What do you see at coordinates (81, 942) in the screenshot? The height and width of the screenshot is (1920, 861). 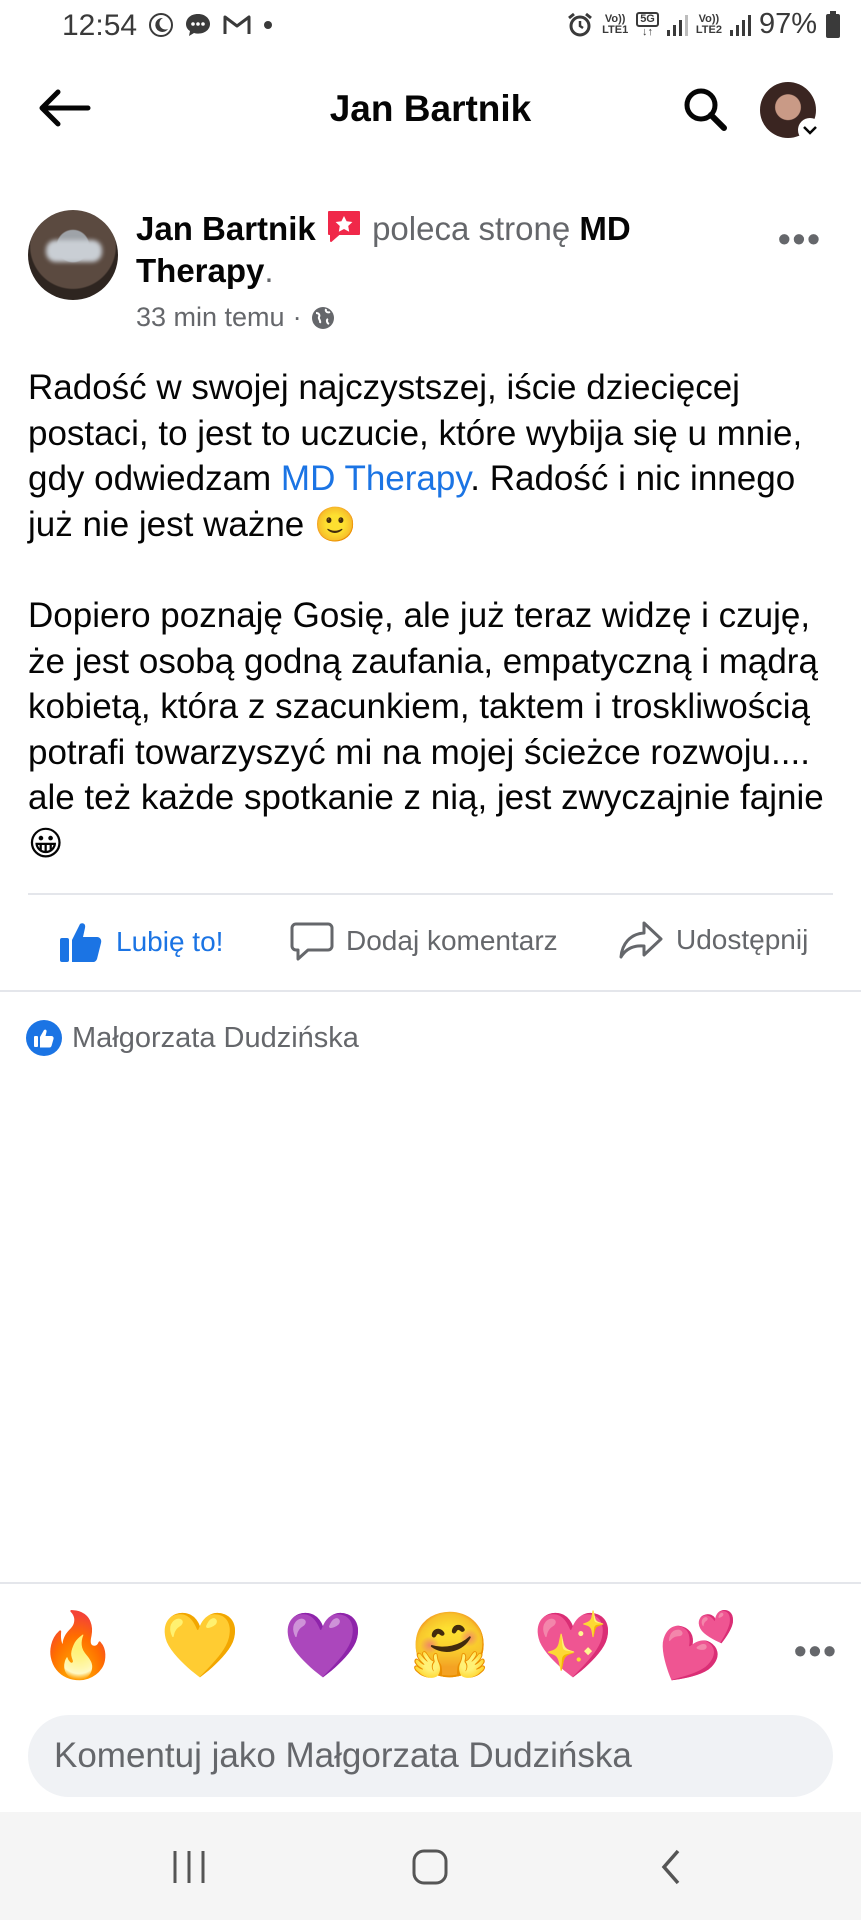 I see `thumbs-up-icon` at bounding box center [81, 942].